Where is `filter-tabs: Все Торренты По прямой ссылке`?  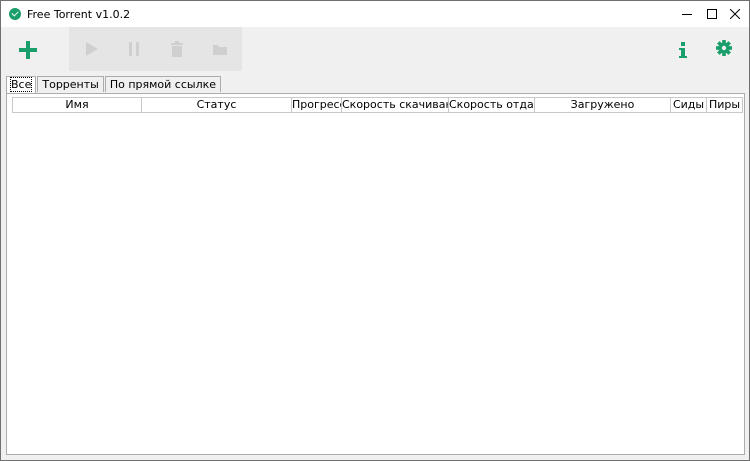
filter-tabs: Все Торренты По прямой ссылке is located at coordinates (114, 84).